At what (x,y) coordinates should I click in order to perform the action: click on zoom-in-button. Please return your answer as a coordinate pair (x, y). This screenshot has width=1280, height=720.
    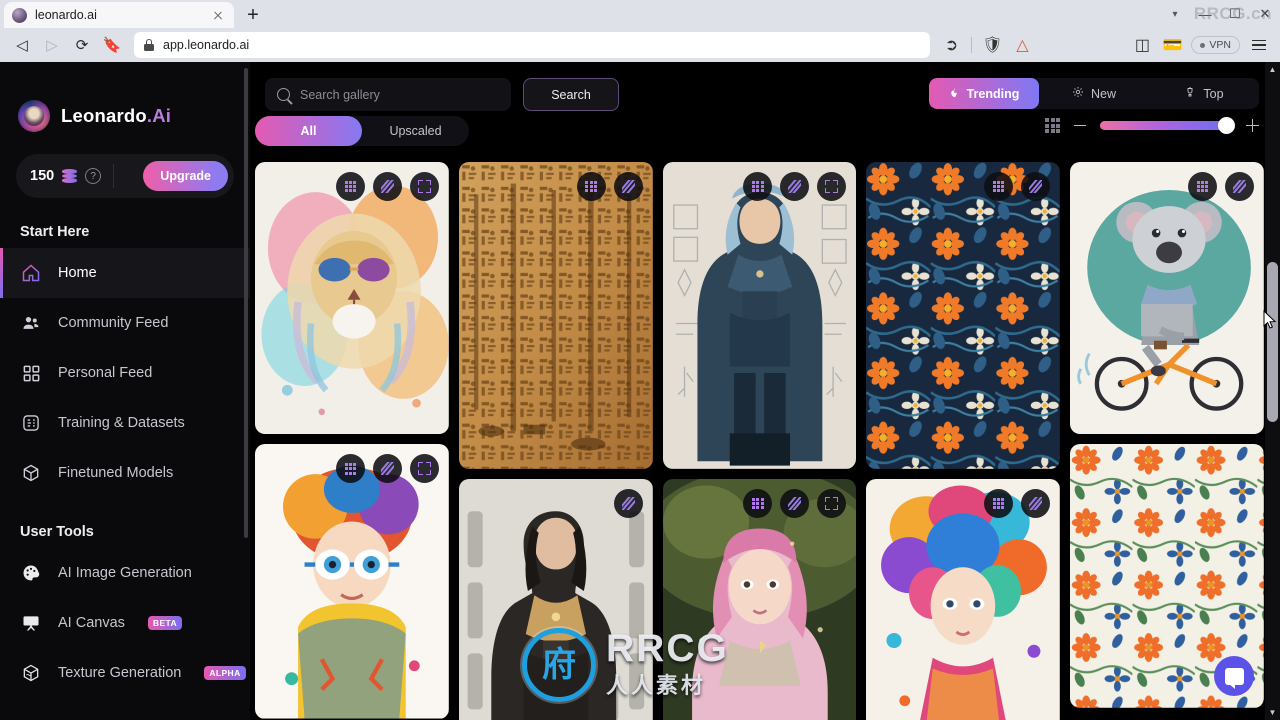
    Looking at the image, I should click on (1252, 125).